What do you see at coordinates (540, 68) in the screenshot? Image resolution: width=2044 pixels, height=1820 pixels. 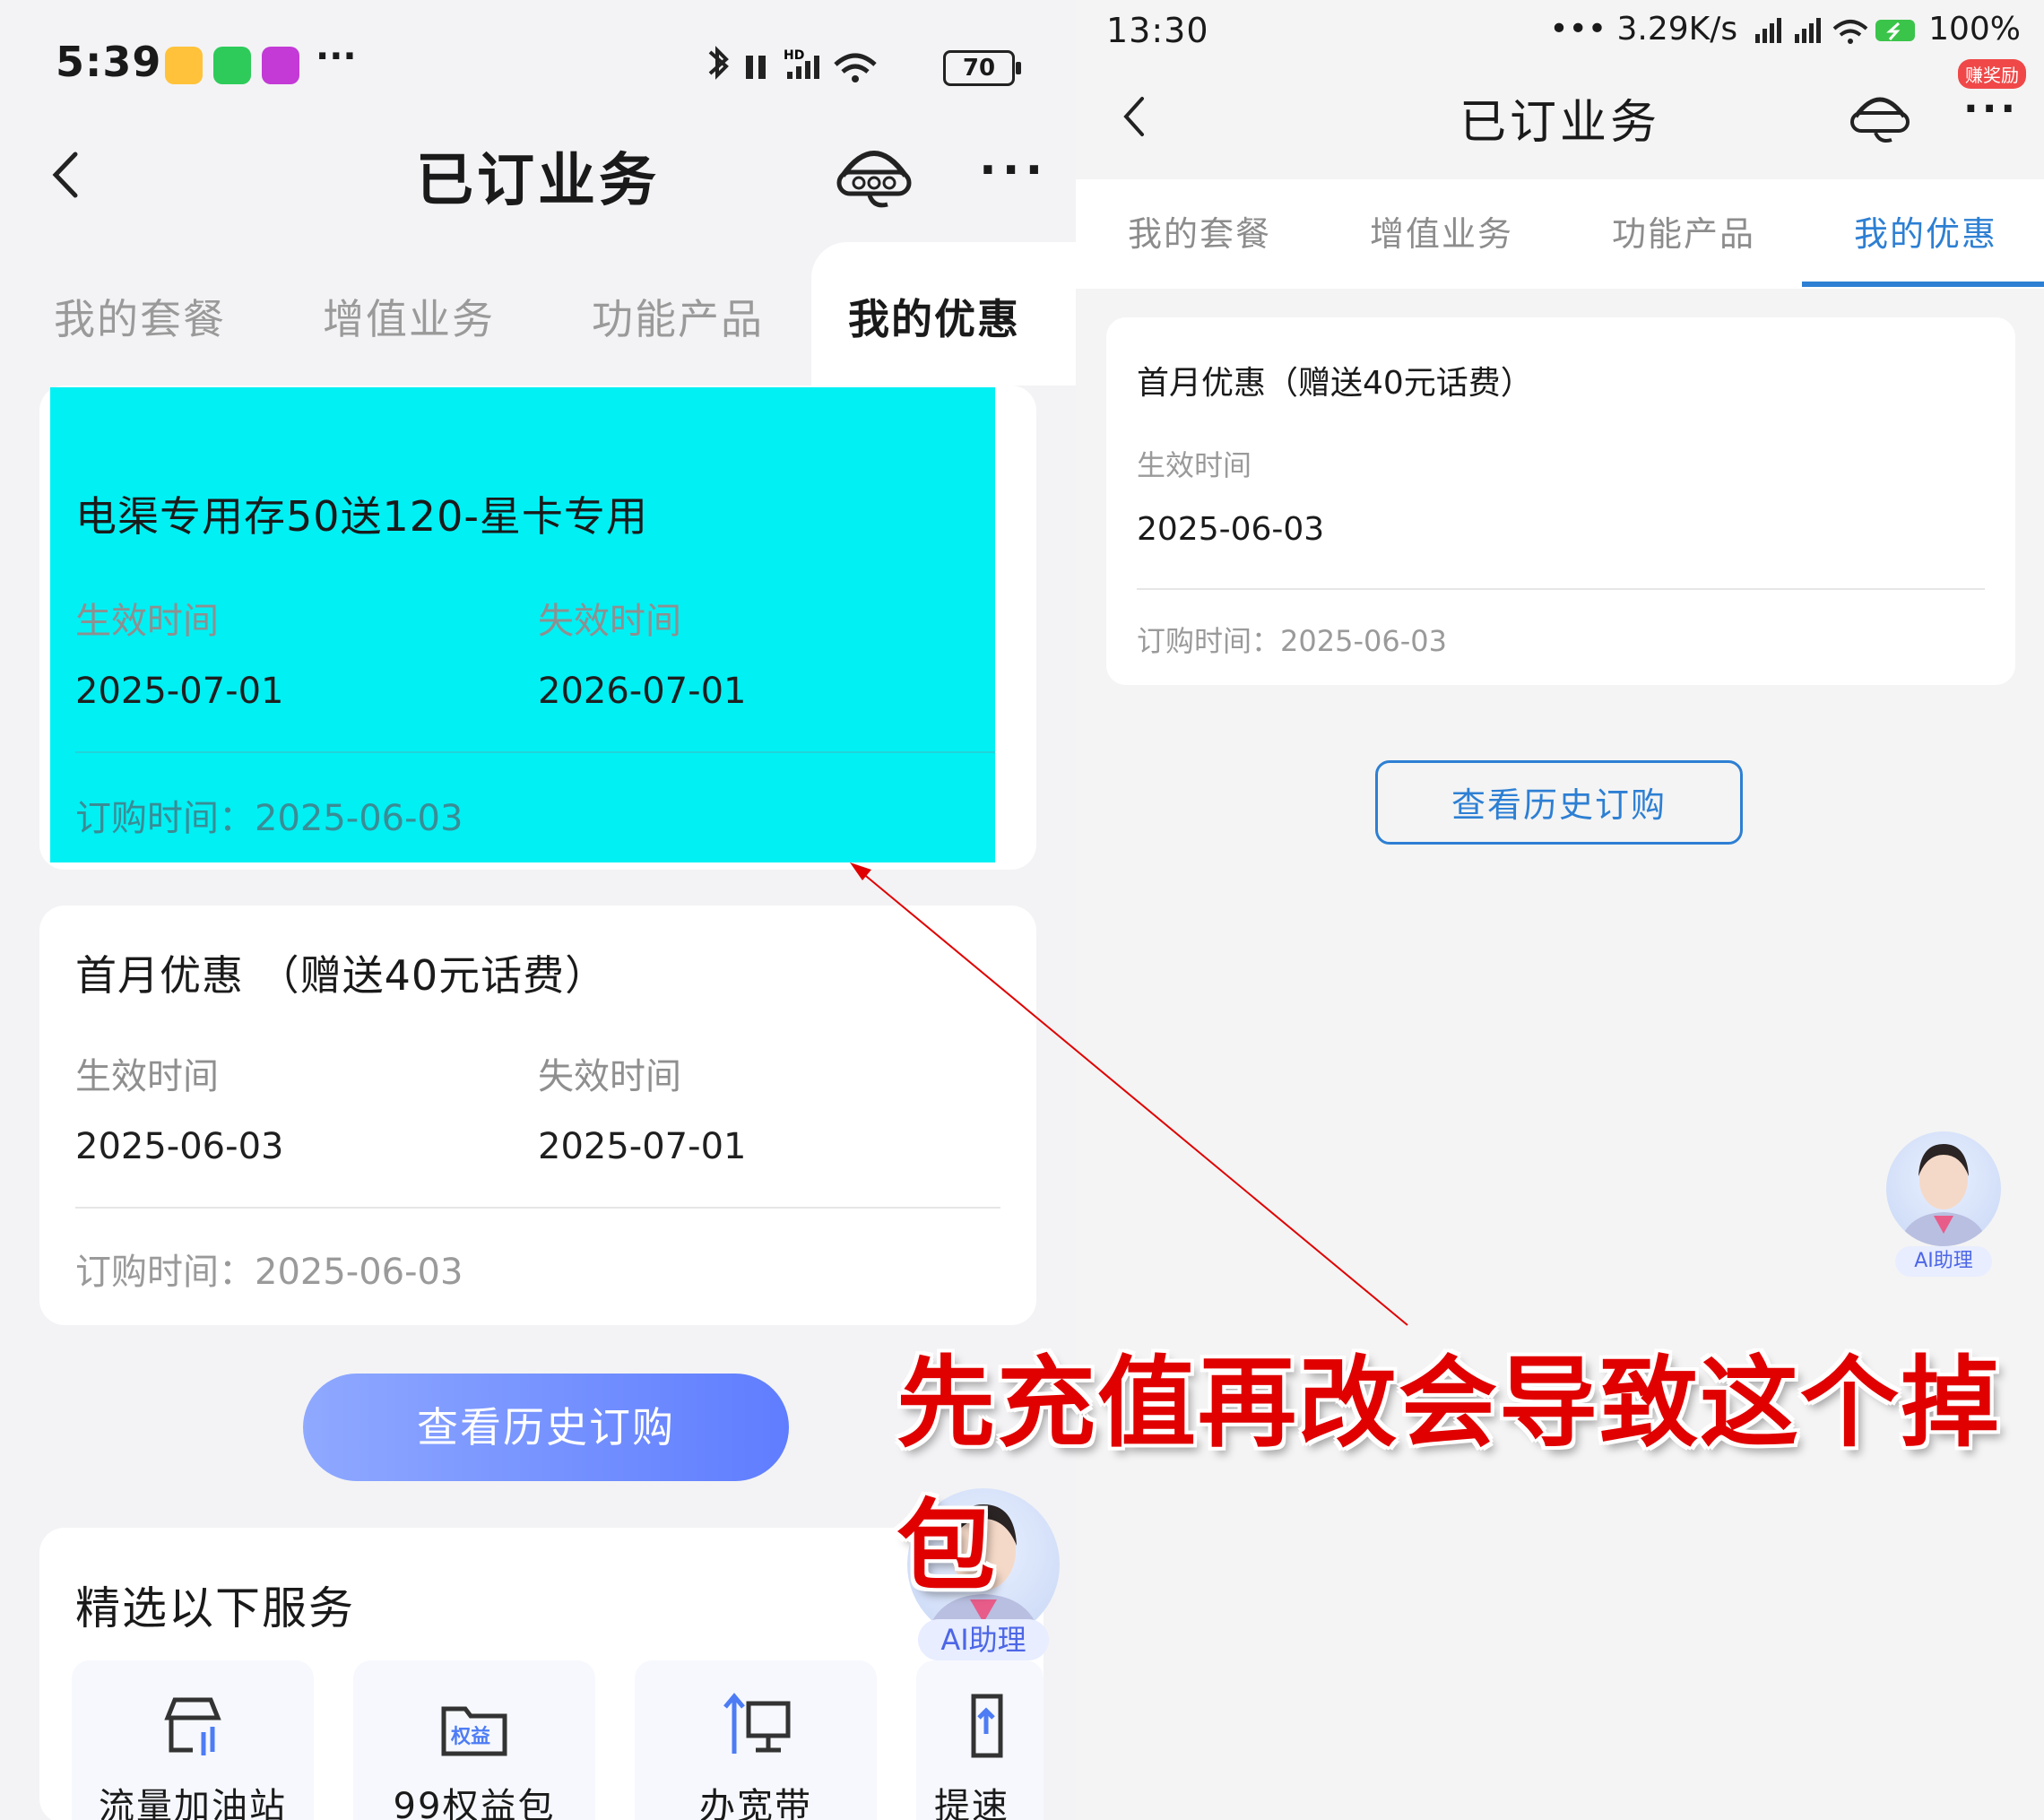 I see `status-bar: 5:39 ··· HD 70` at bounding box center [540, 68].